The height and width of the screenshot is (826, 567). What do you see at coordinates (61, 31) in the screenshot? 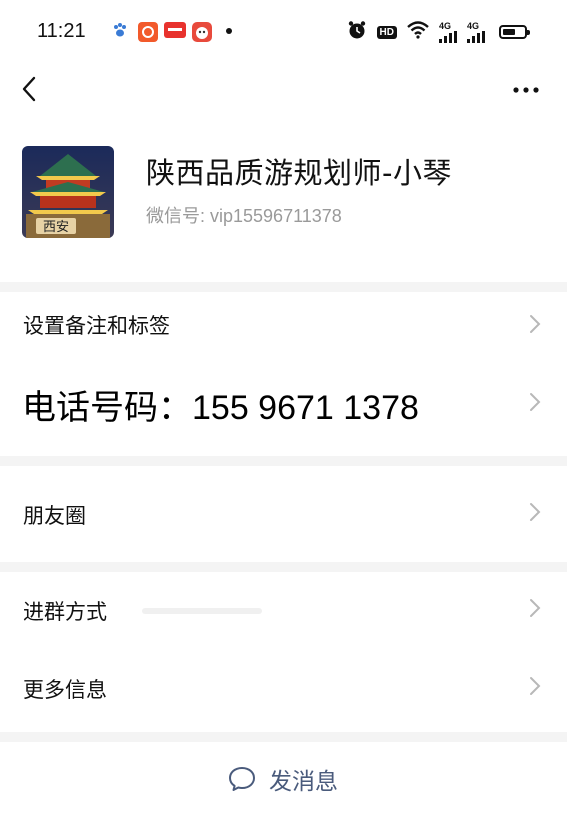
I see `status-time: 11:21` at bounding box center [61, 31].